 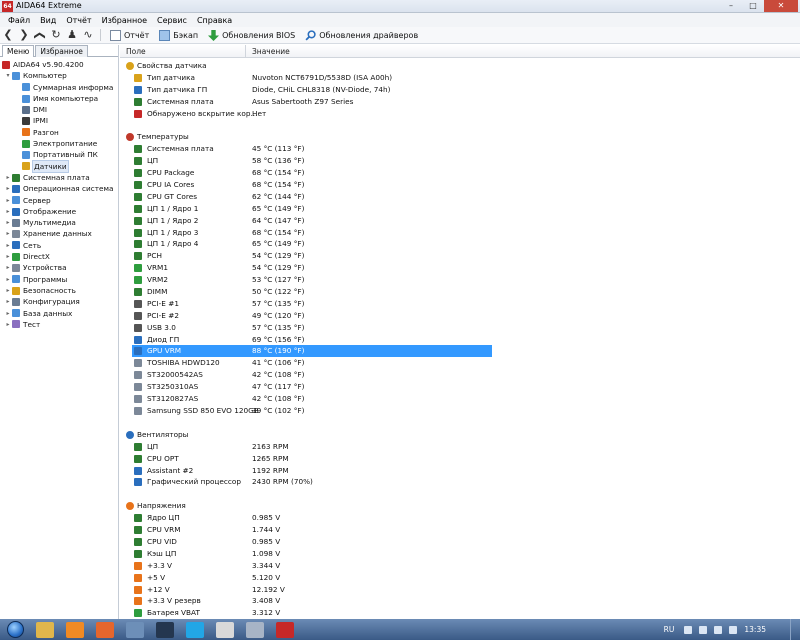 I want to click on tree-item: ▸ Отображение, so click(x=59, y=211).